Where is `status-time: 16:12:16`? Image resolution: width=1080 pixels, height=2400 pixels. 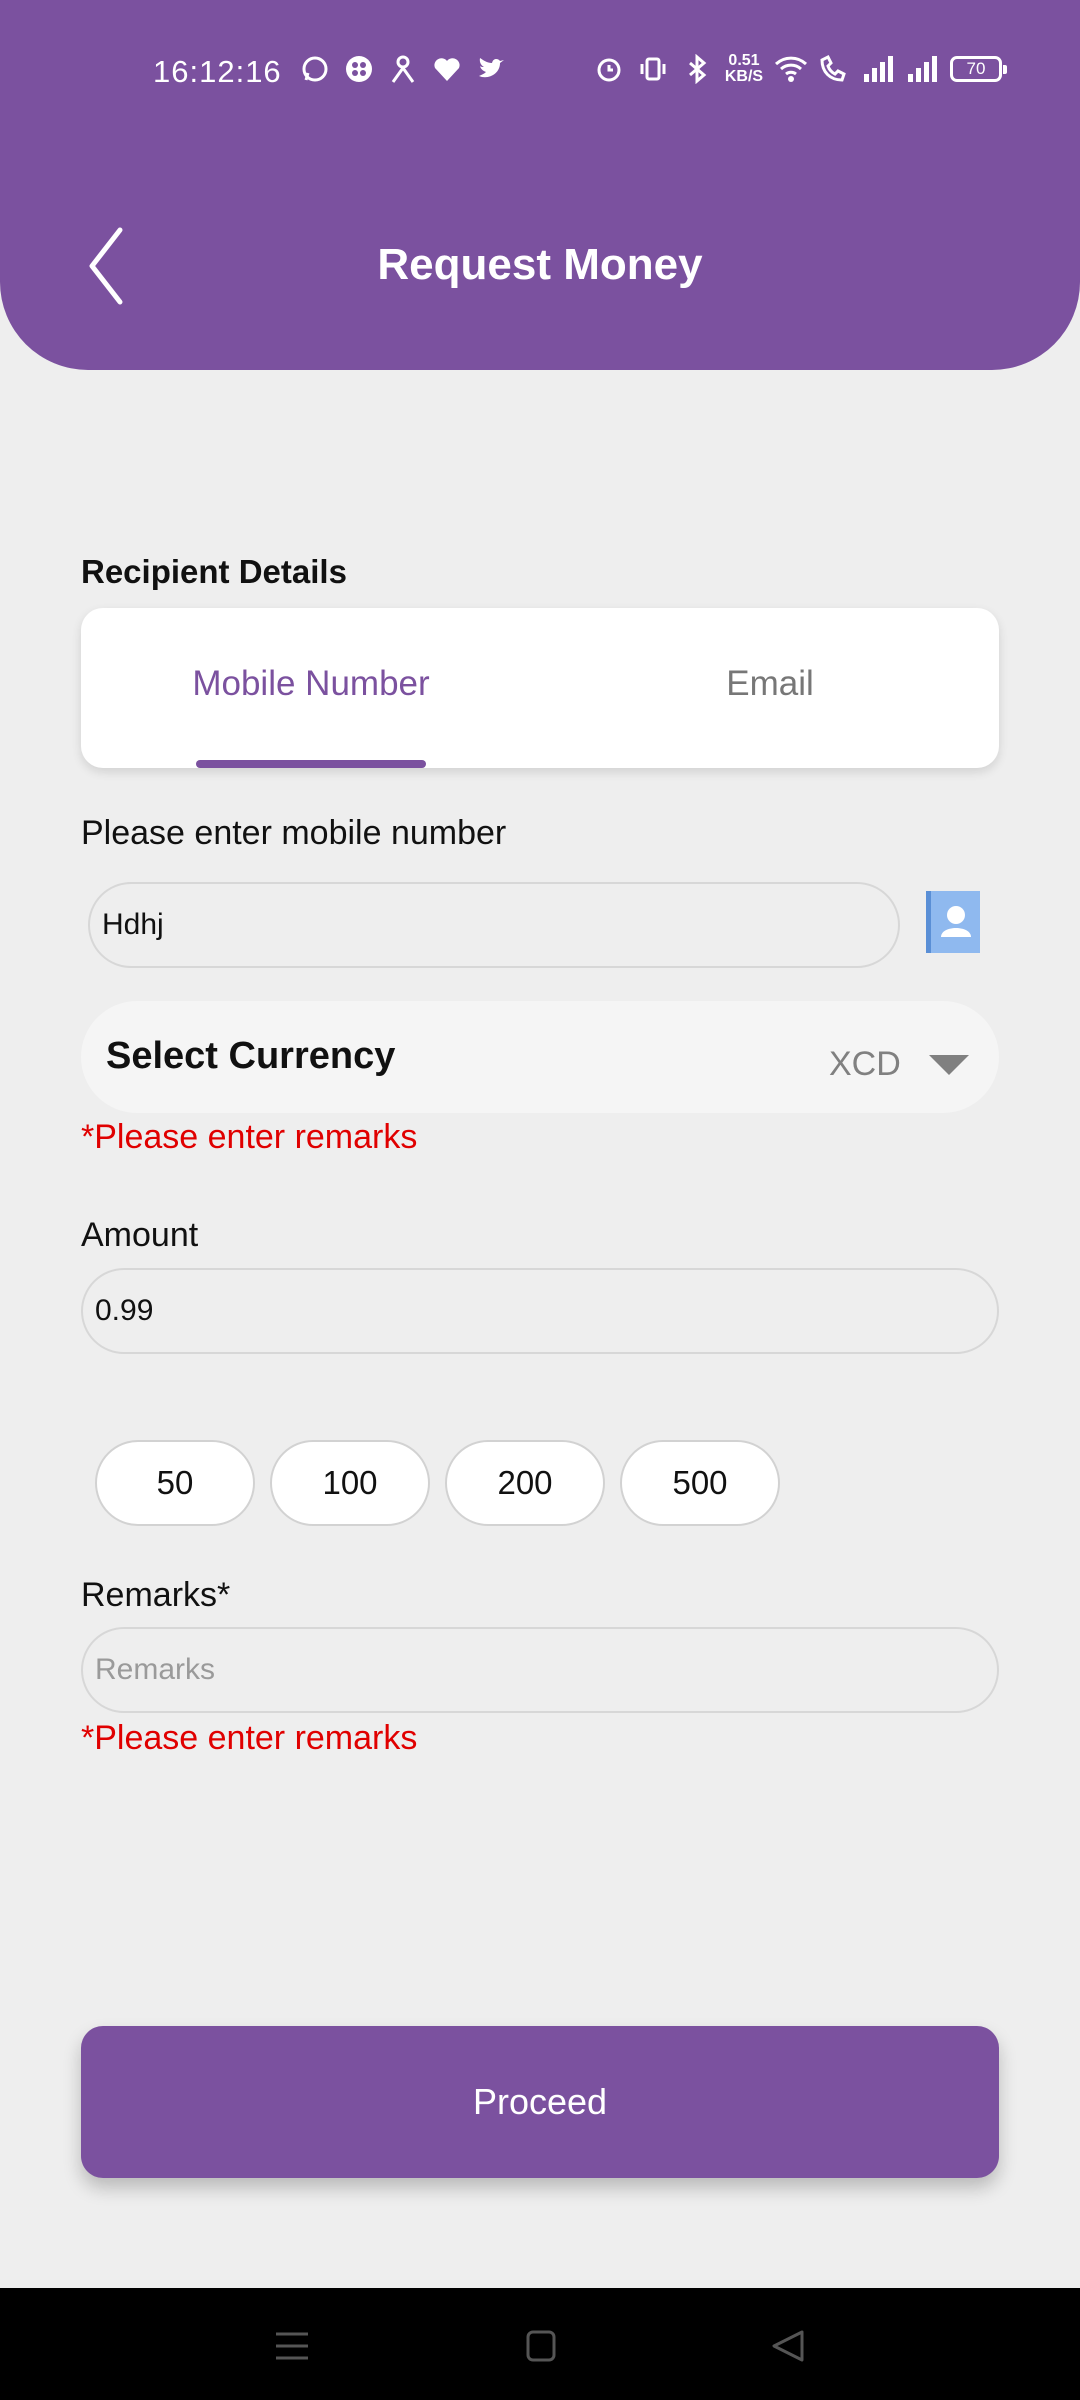
status-time: 16:12:16 is located at coordinates (217, 71).